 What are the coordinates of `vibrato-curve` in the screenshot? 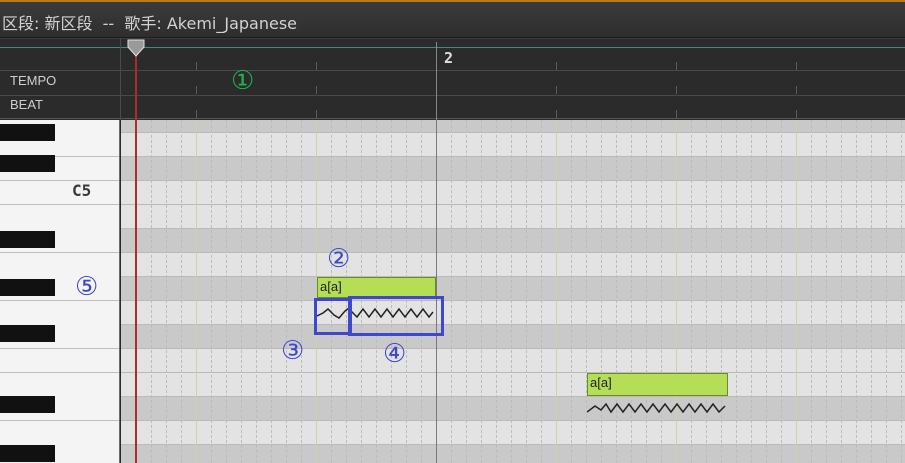 It's located at (656, 408).